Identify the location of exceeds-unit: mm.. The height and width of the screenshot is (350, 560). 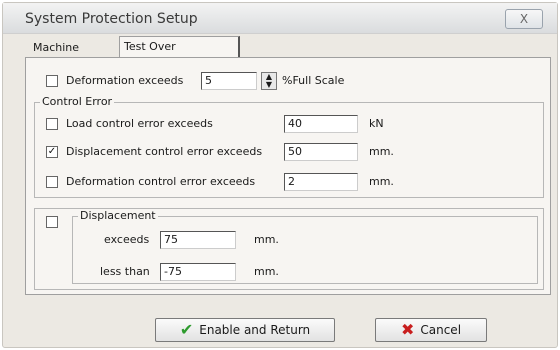
(266, 239).